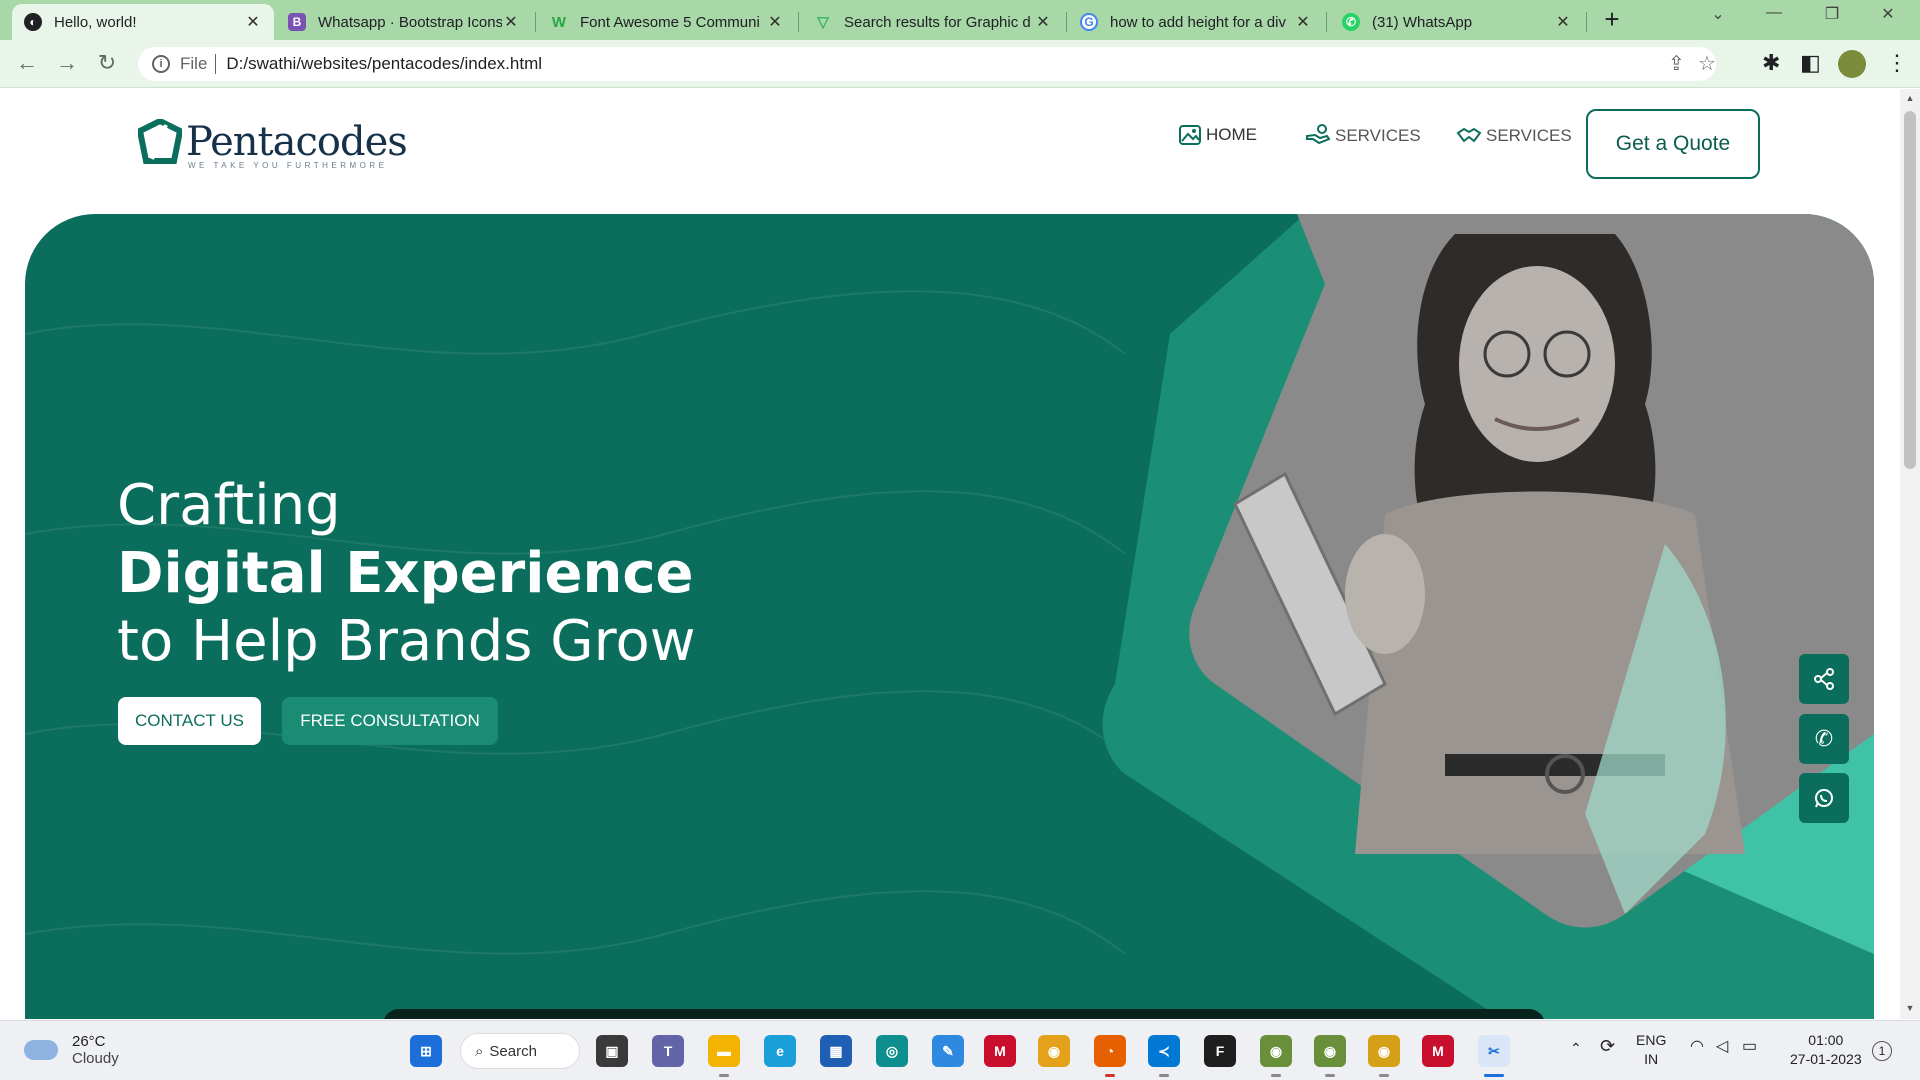 Image resolution: width=1920 pixels, height=1080 pixels. What do you see at coordinates (1826, 1050) in the screenshot?
I see `clock: 01:00 27-01-2023` at bounding box center [1826, 1050].